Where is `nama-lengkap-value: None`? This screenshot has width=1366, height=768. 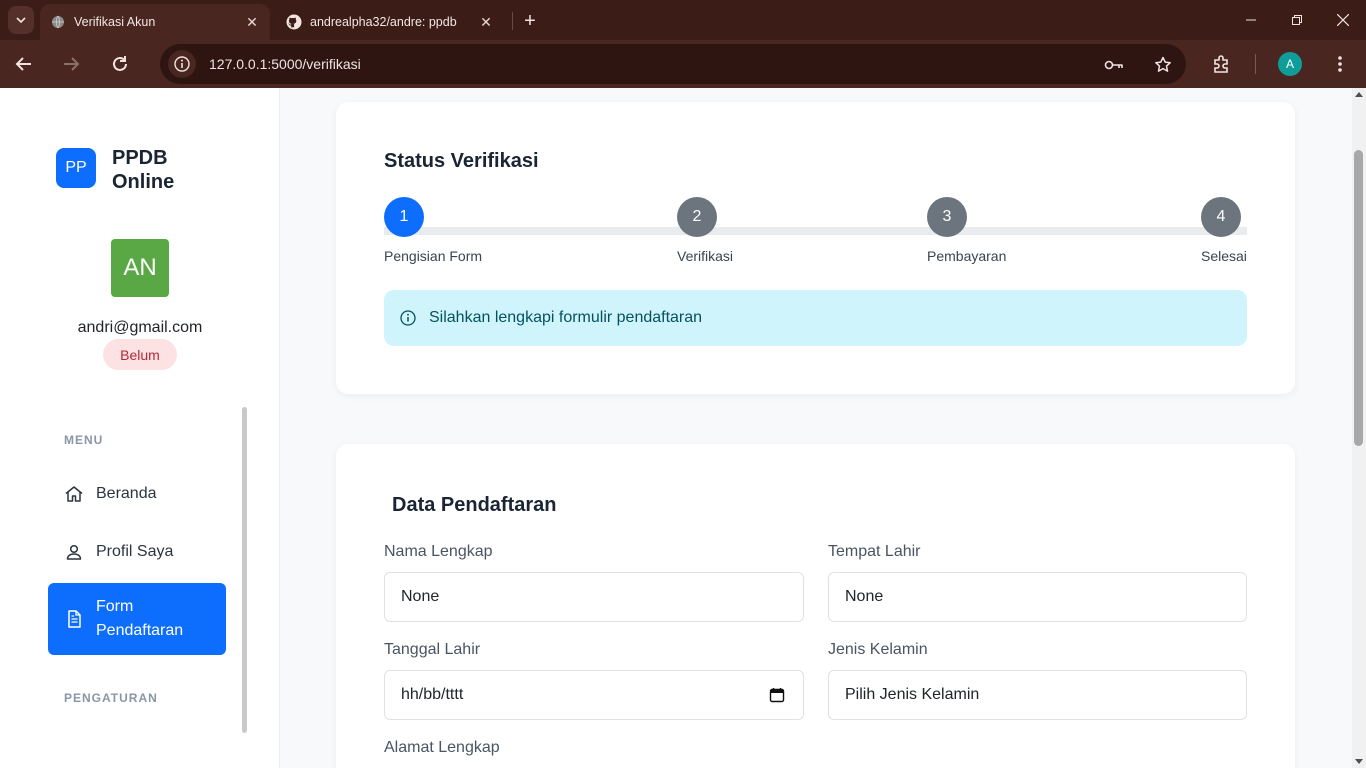
nama-lengkap-value: None is located at coordinates (420, 596).